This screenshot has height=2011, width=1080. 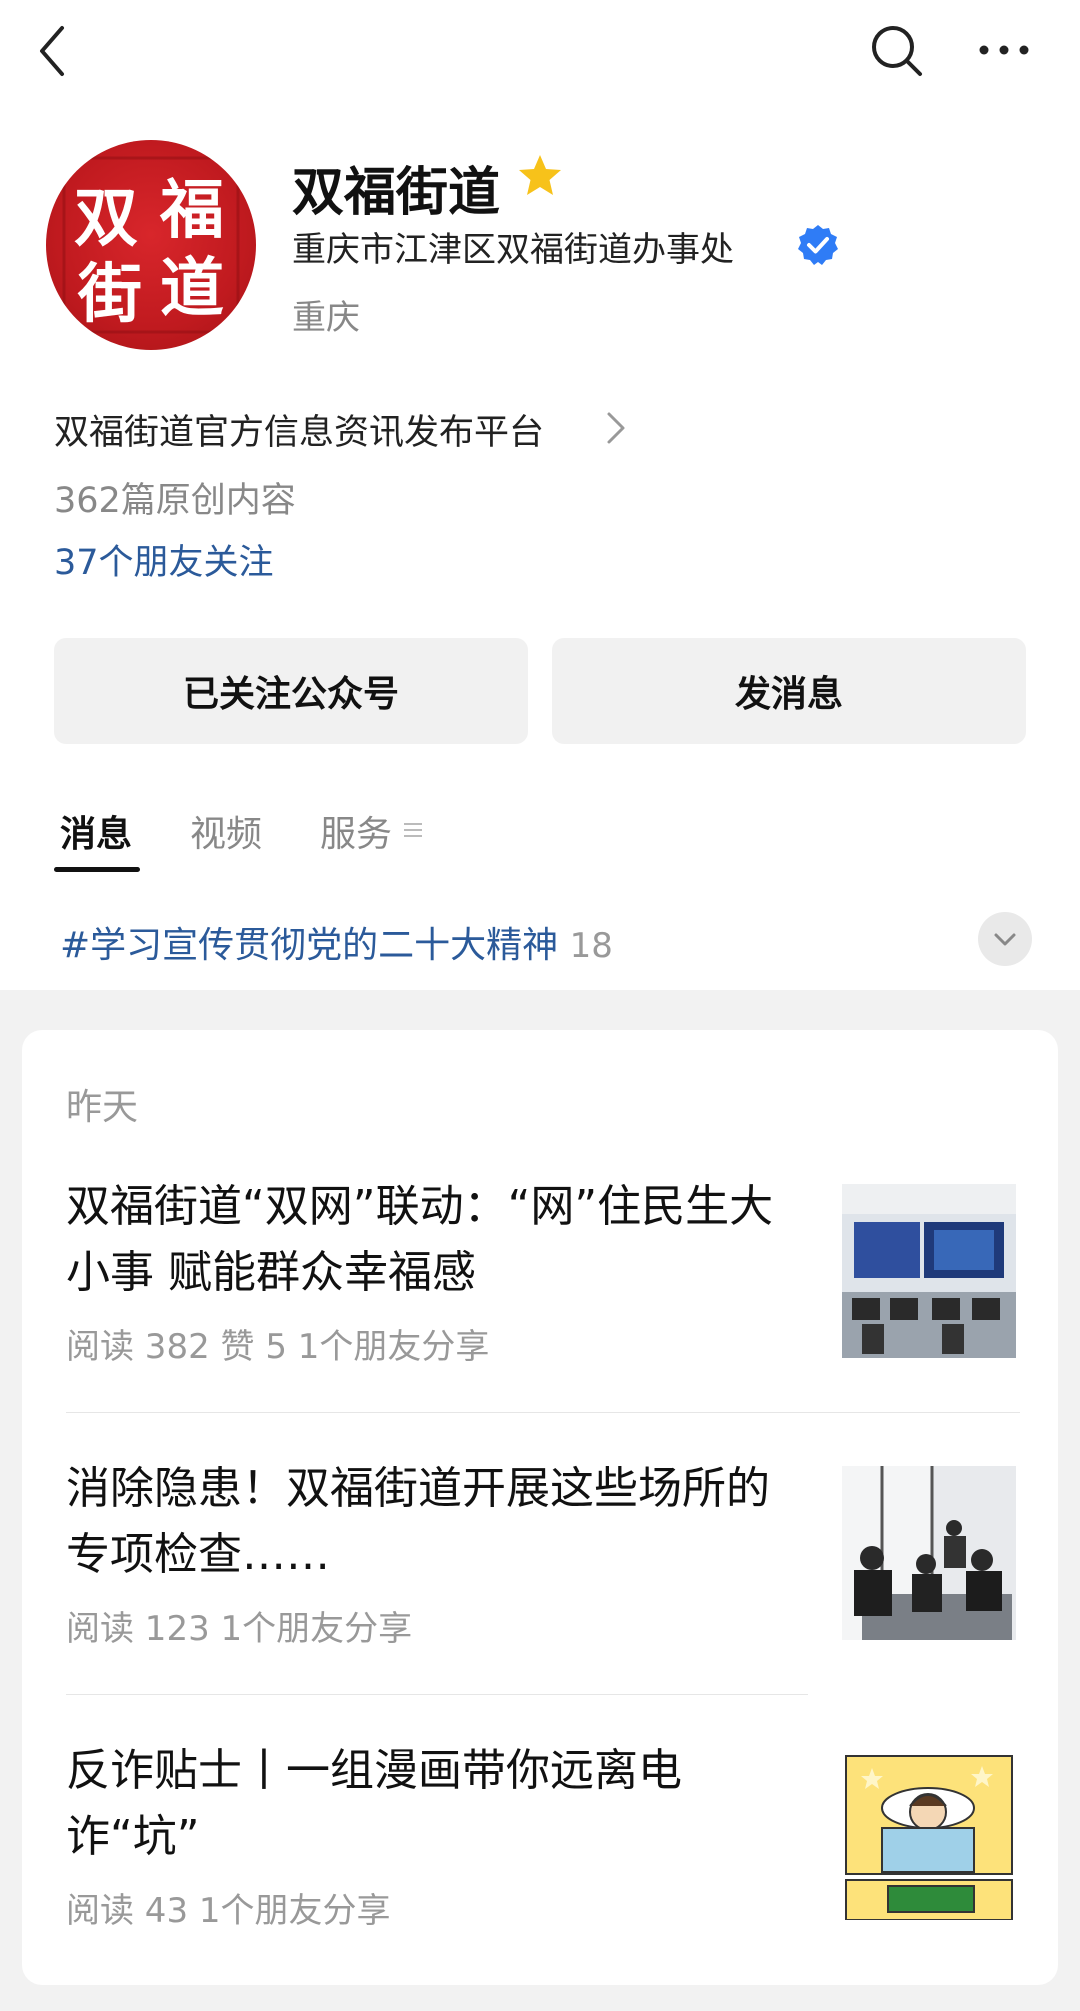 I want to click on verified-badge-icon, so click(x=818, y=245).